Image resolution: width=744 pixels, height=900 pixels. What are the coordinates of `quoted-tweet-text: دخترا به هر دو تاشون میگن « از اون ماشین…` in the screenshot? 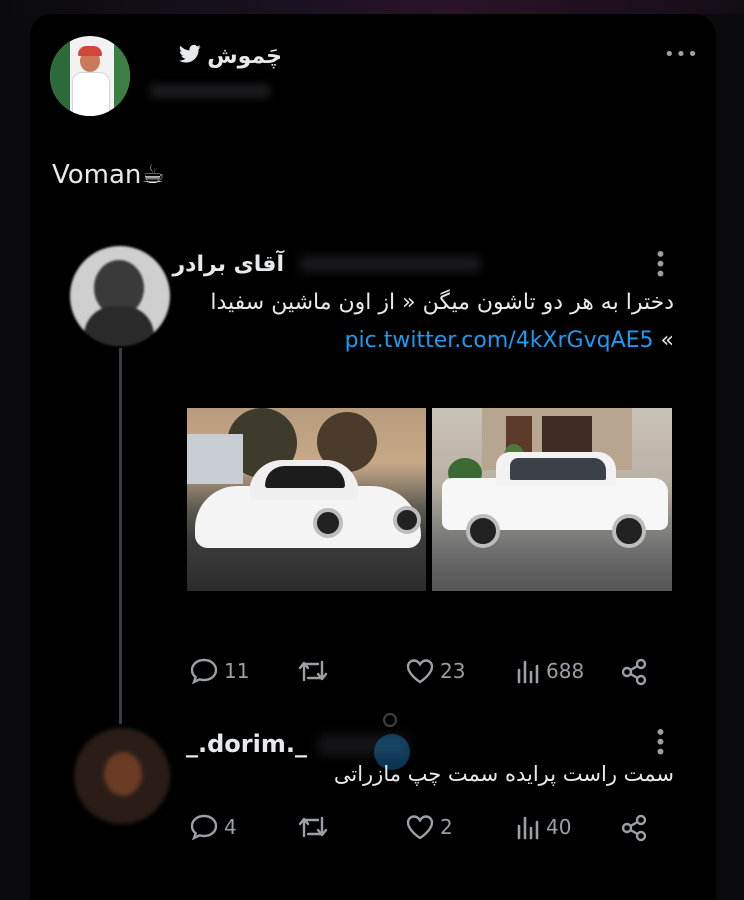 It's located at (414, 322).